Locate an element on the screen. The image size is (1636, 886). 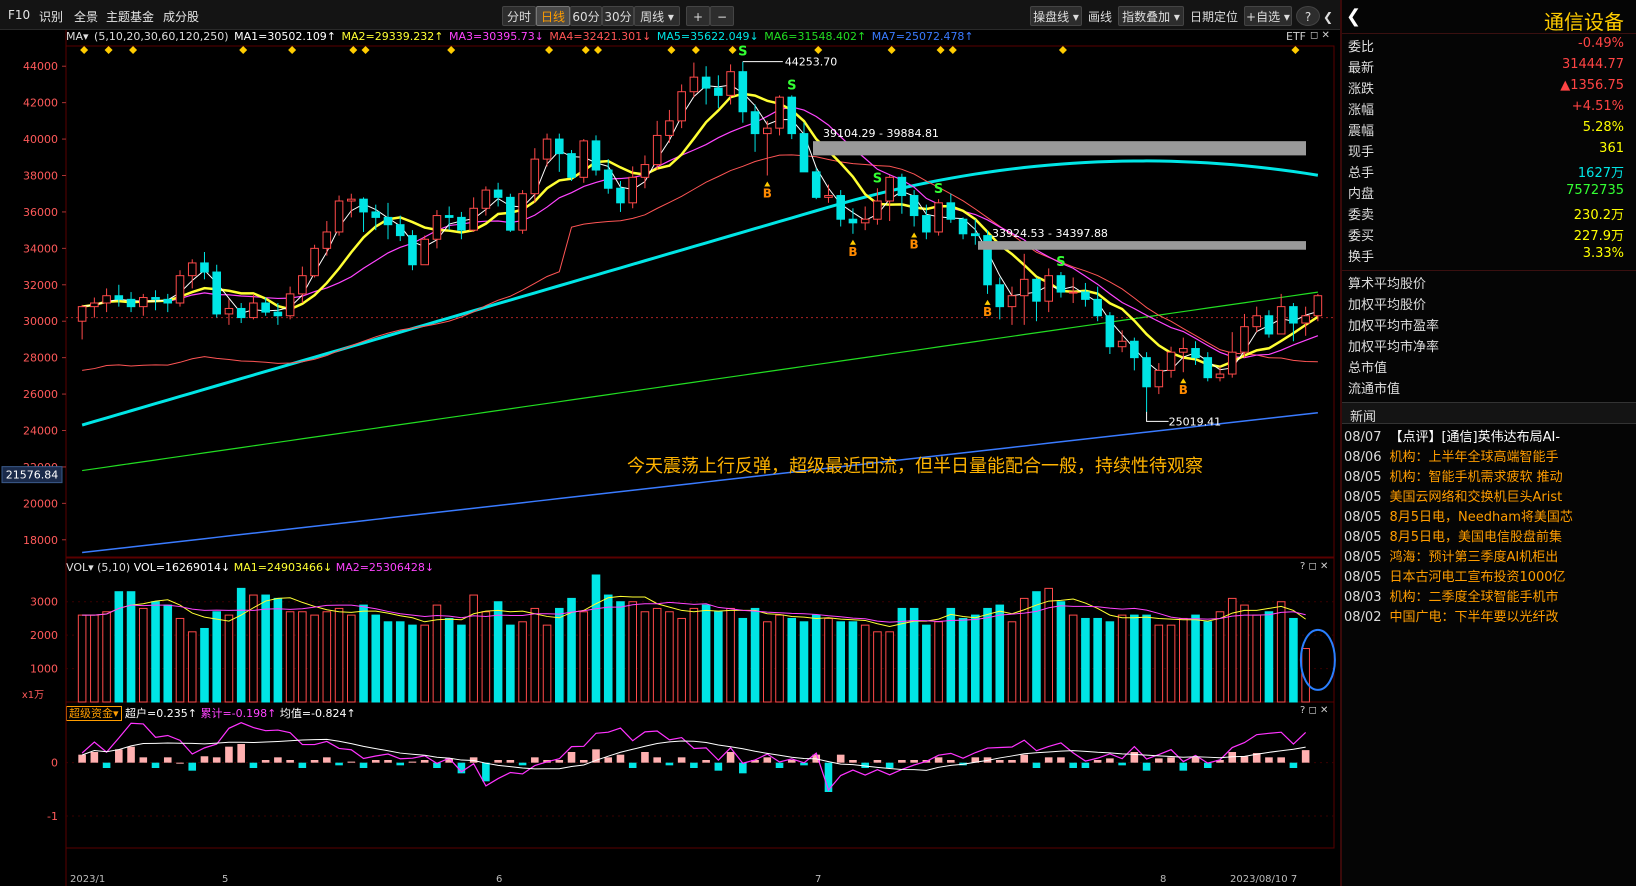
volume-axis-label: 1000 is located at coordinates (44, 669).